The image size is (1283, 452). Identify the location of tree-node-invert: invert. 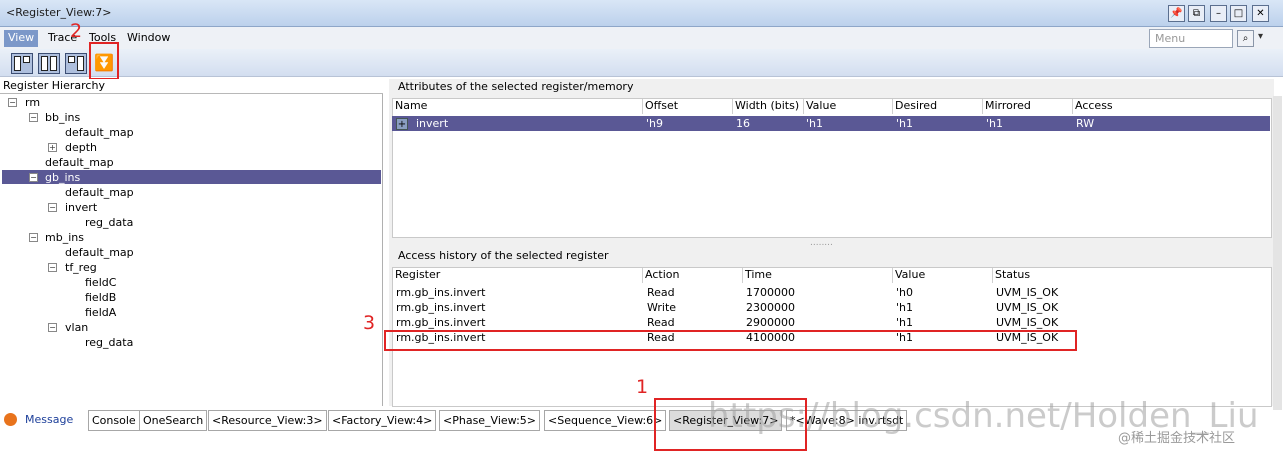
(81, 207).